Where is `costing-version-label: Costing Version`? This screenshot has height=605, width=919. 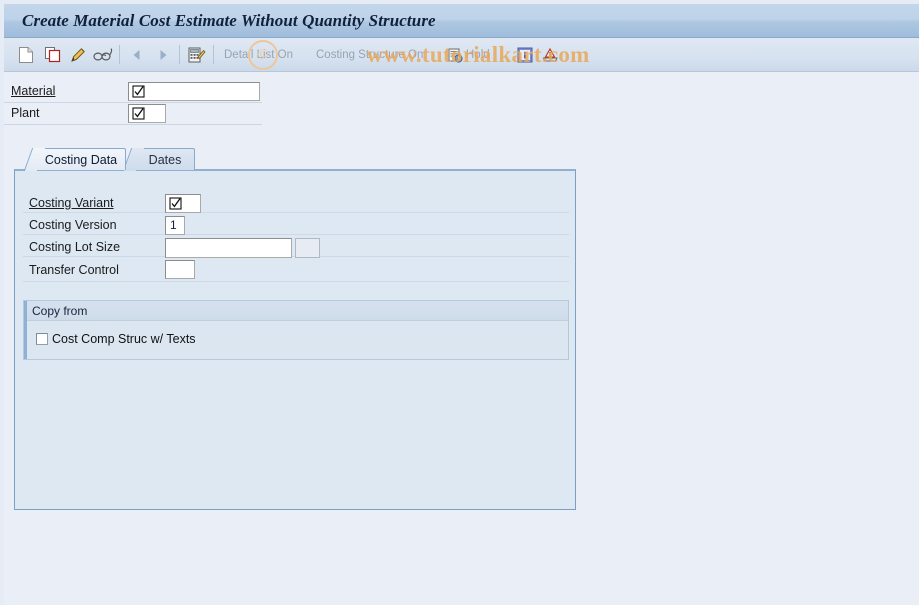 costing-version-label: Costing Version is located at coordinates (73, 225).